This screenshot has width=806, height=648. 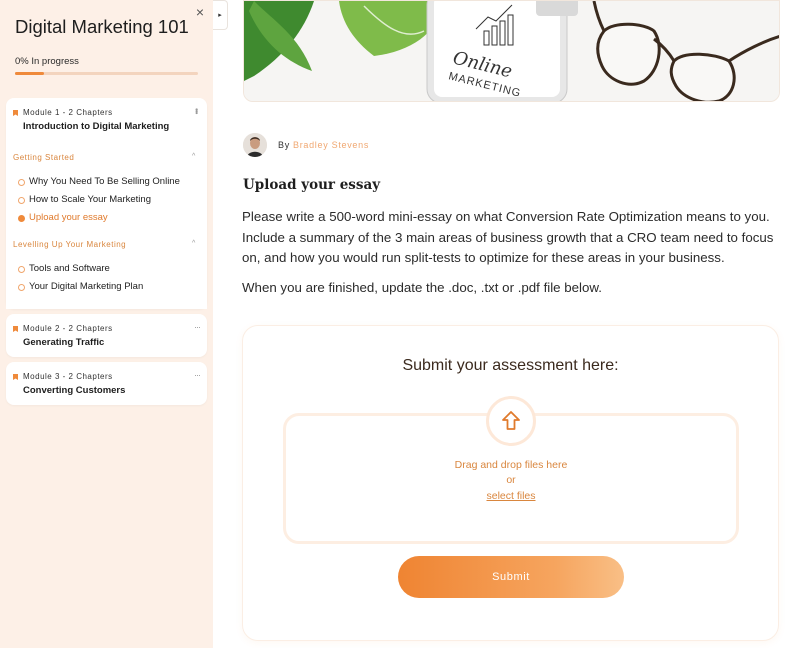 What do you see at coordinates (68, 112) in the screenshot?
I see `module-1-kicker: Module 1 - 2 Chapters` at bounding box center [68, 112].